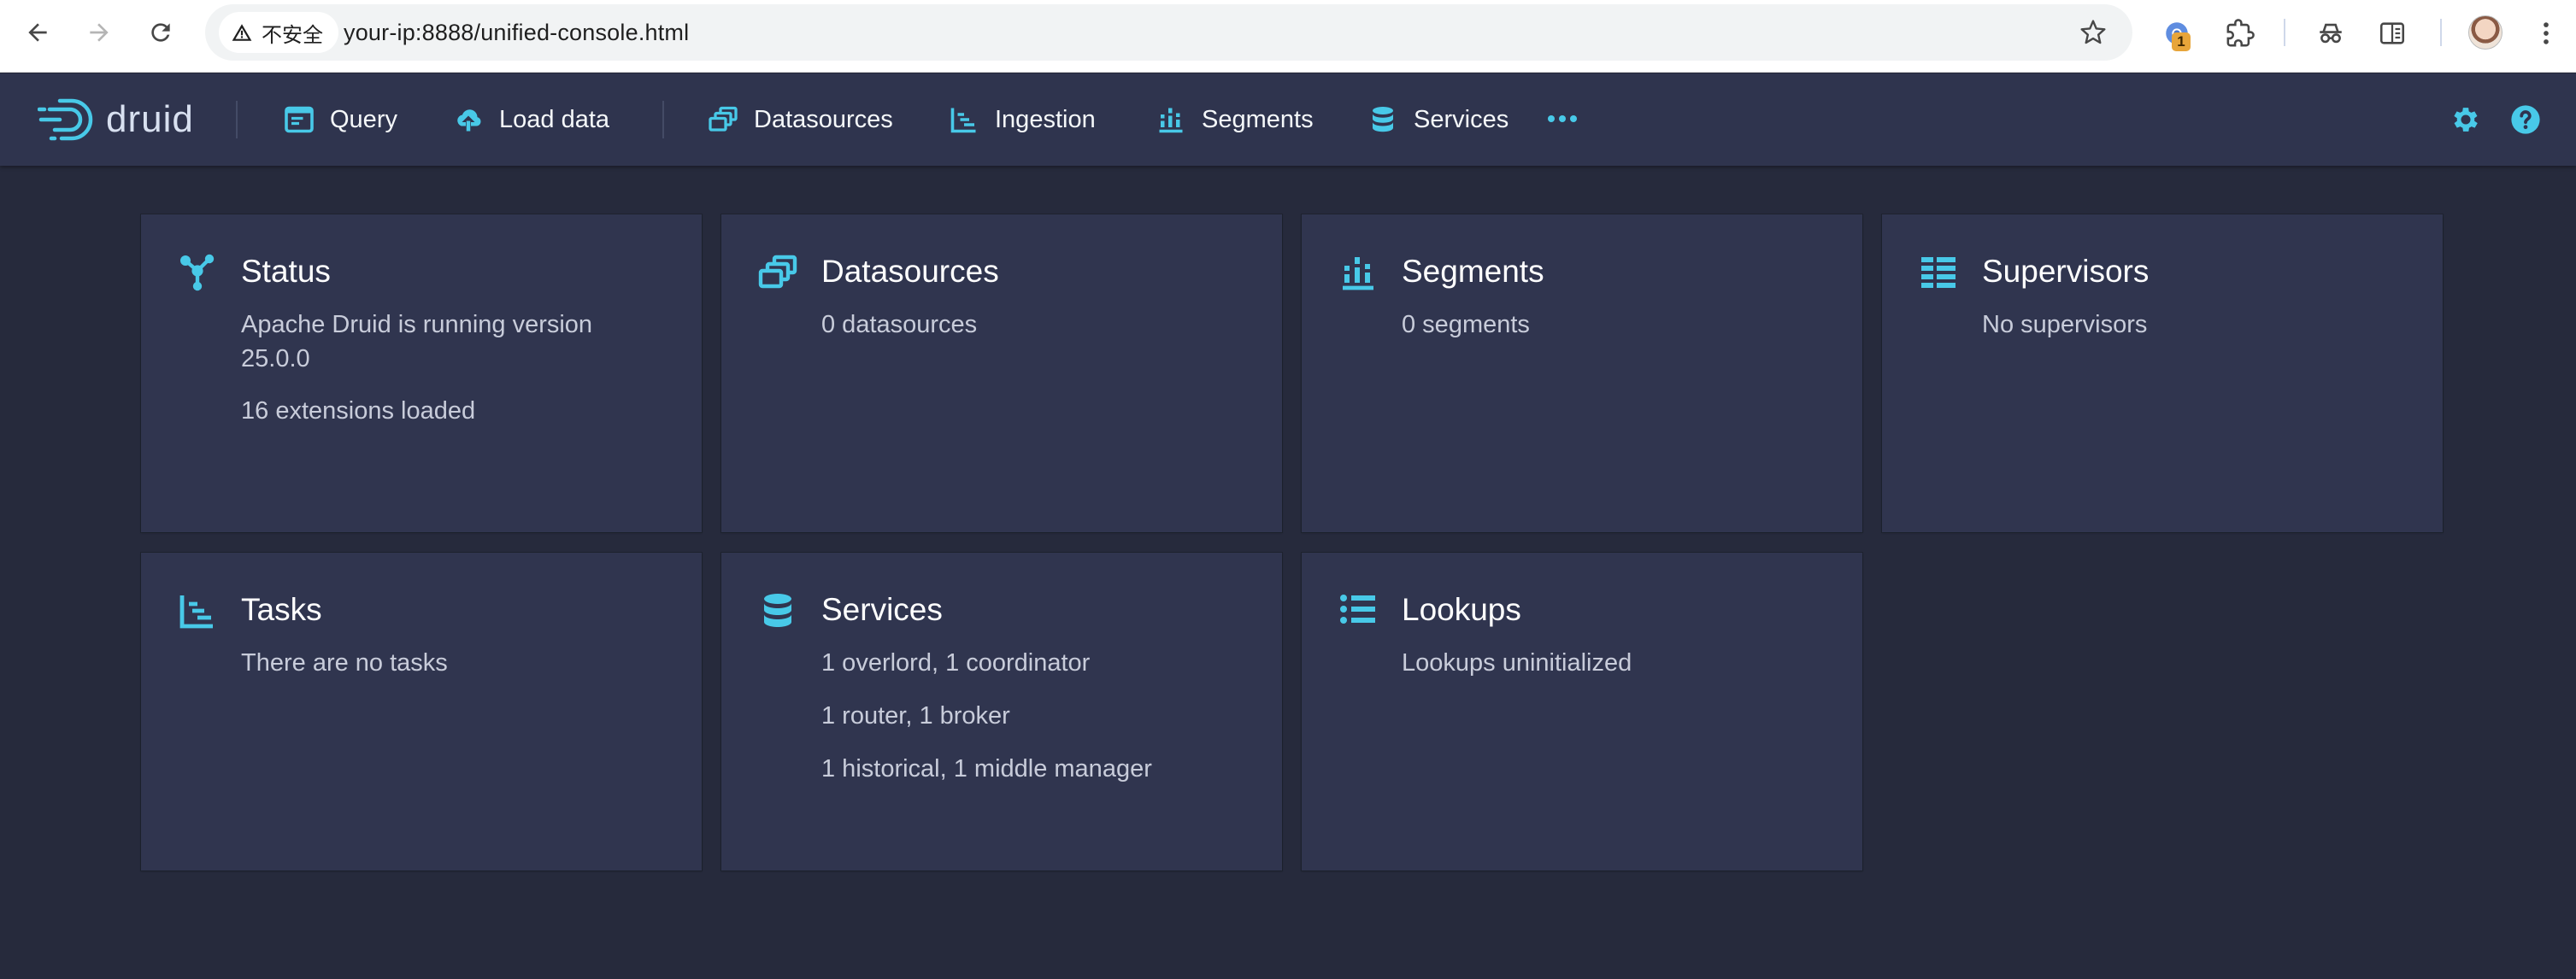 The image size is (2576, 979). Describe the element at coordinates (281, 609) in the screenshot. I see `tasks-title: Tasks` at that location.